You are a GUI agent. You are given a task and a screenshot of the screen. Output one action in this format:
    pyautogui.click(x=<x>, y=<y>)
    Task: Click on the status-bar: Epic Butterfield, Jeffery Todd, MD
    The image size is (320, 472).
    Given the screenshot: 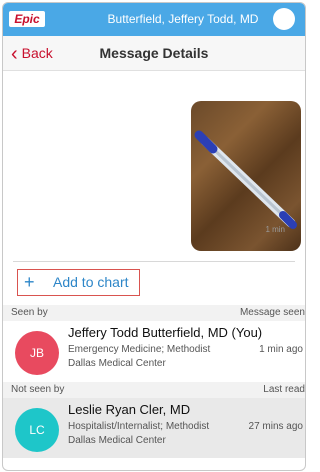 What is the action you would take?
    pyautogui.click(x=154, y=19)
    